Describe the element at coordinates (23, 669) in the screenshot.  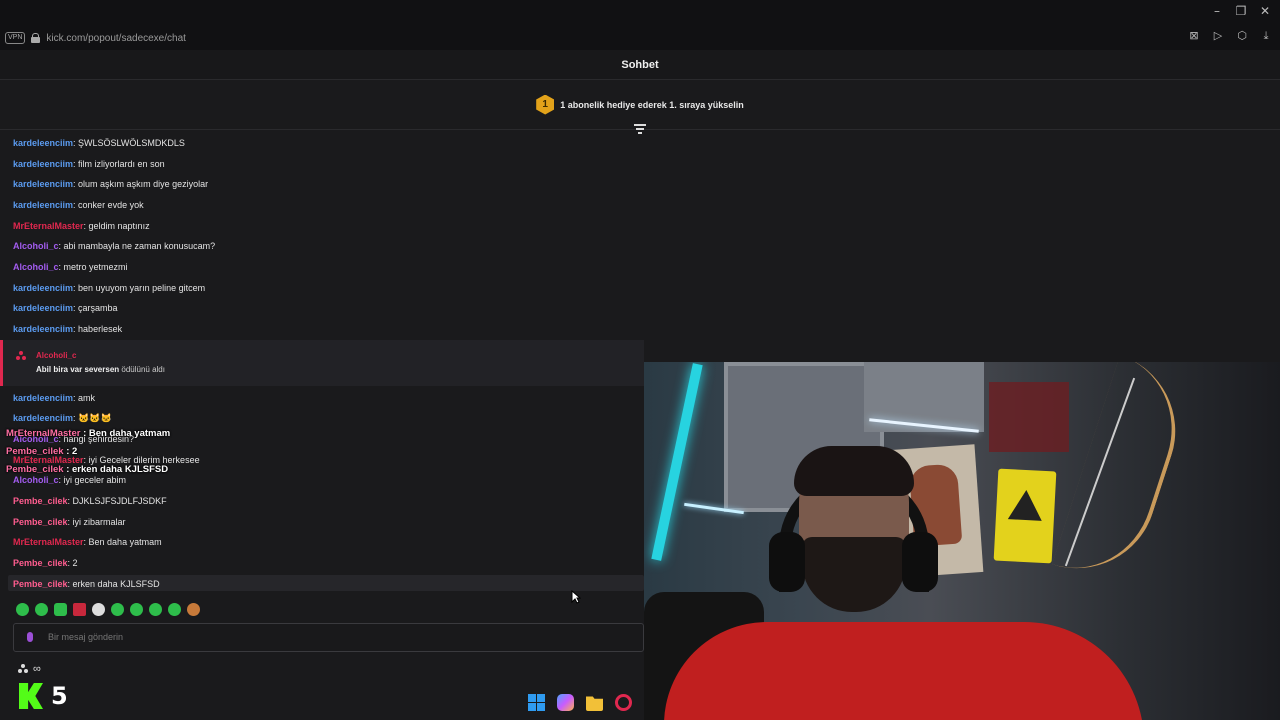
I see `users-icon` at that location.